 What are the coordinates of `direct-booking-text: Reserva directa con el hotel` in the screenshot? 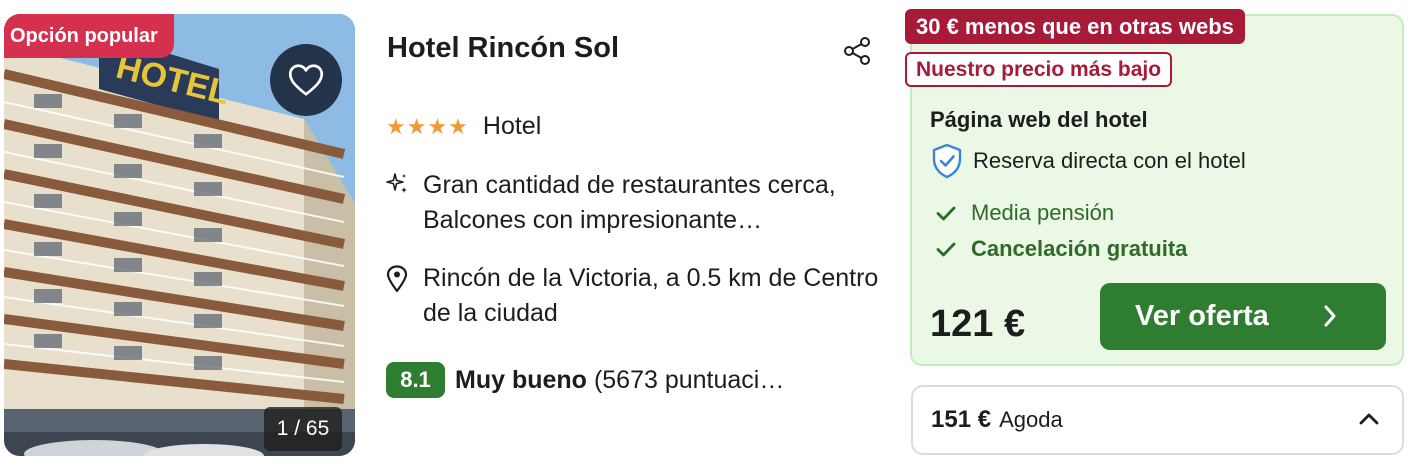 It's located at (1109, 160).